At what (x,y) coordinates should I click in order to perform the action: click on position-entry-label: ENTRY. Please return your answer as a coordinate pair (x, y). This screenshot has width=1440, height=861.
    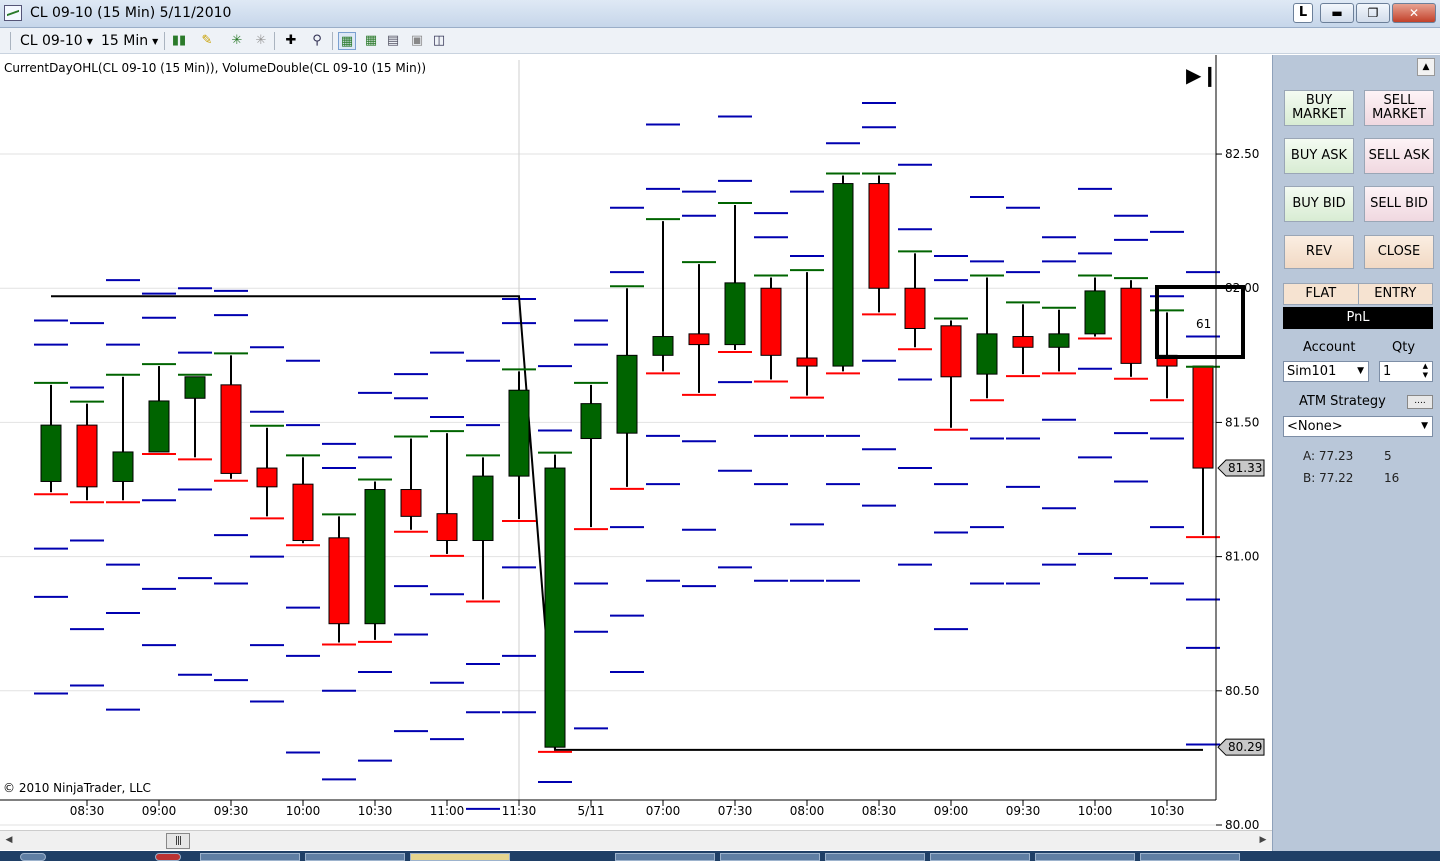
    Looking at the image, I should click on (1395, 293).